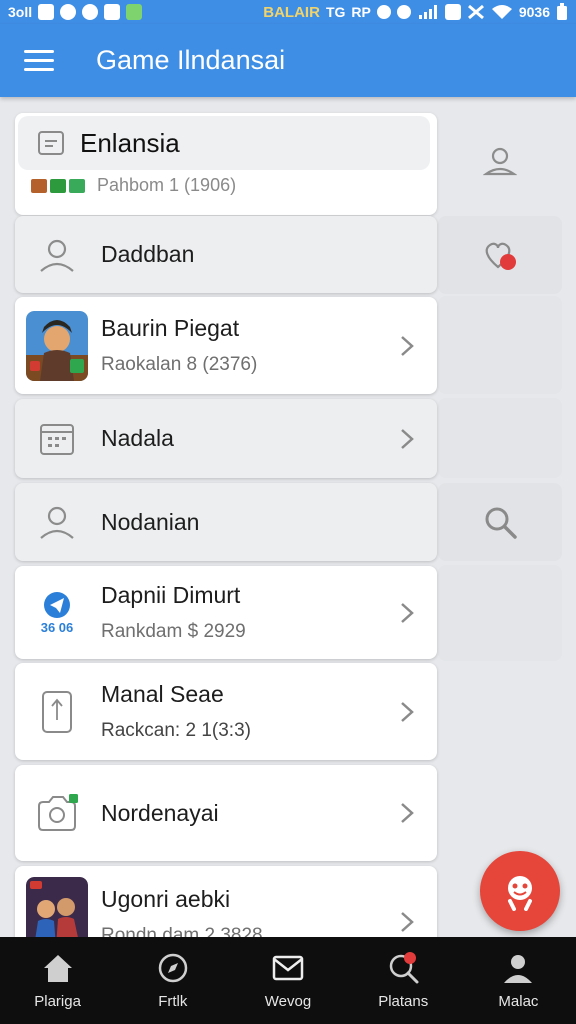  What do you see at coordinates (68, 12) in the screenshot?
I see `facebook-icon` at bounding box center [68, 12].